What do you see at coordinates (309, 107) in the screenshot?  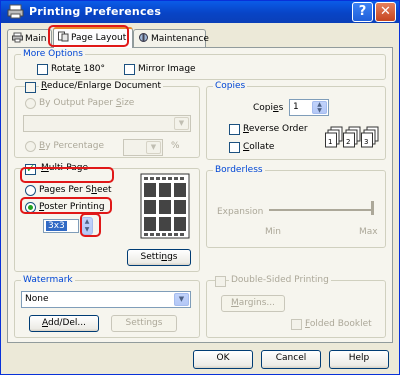 I see `copies-spinner: 1 ▲ ▼` at bounding box center [309, 107].